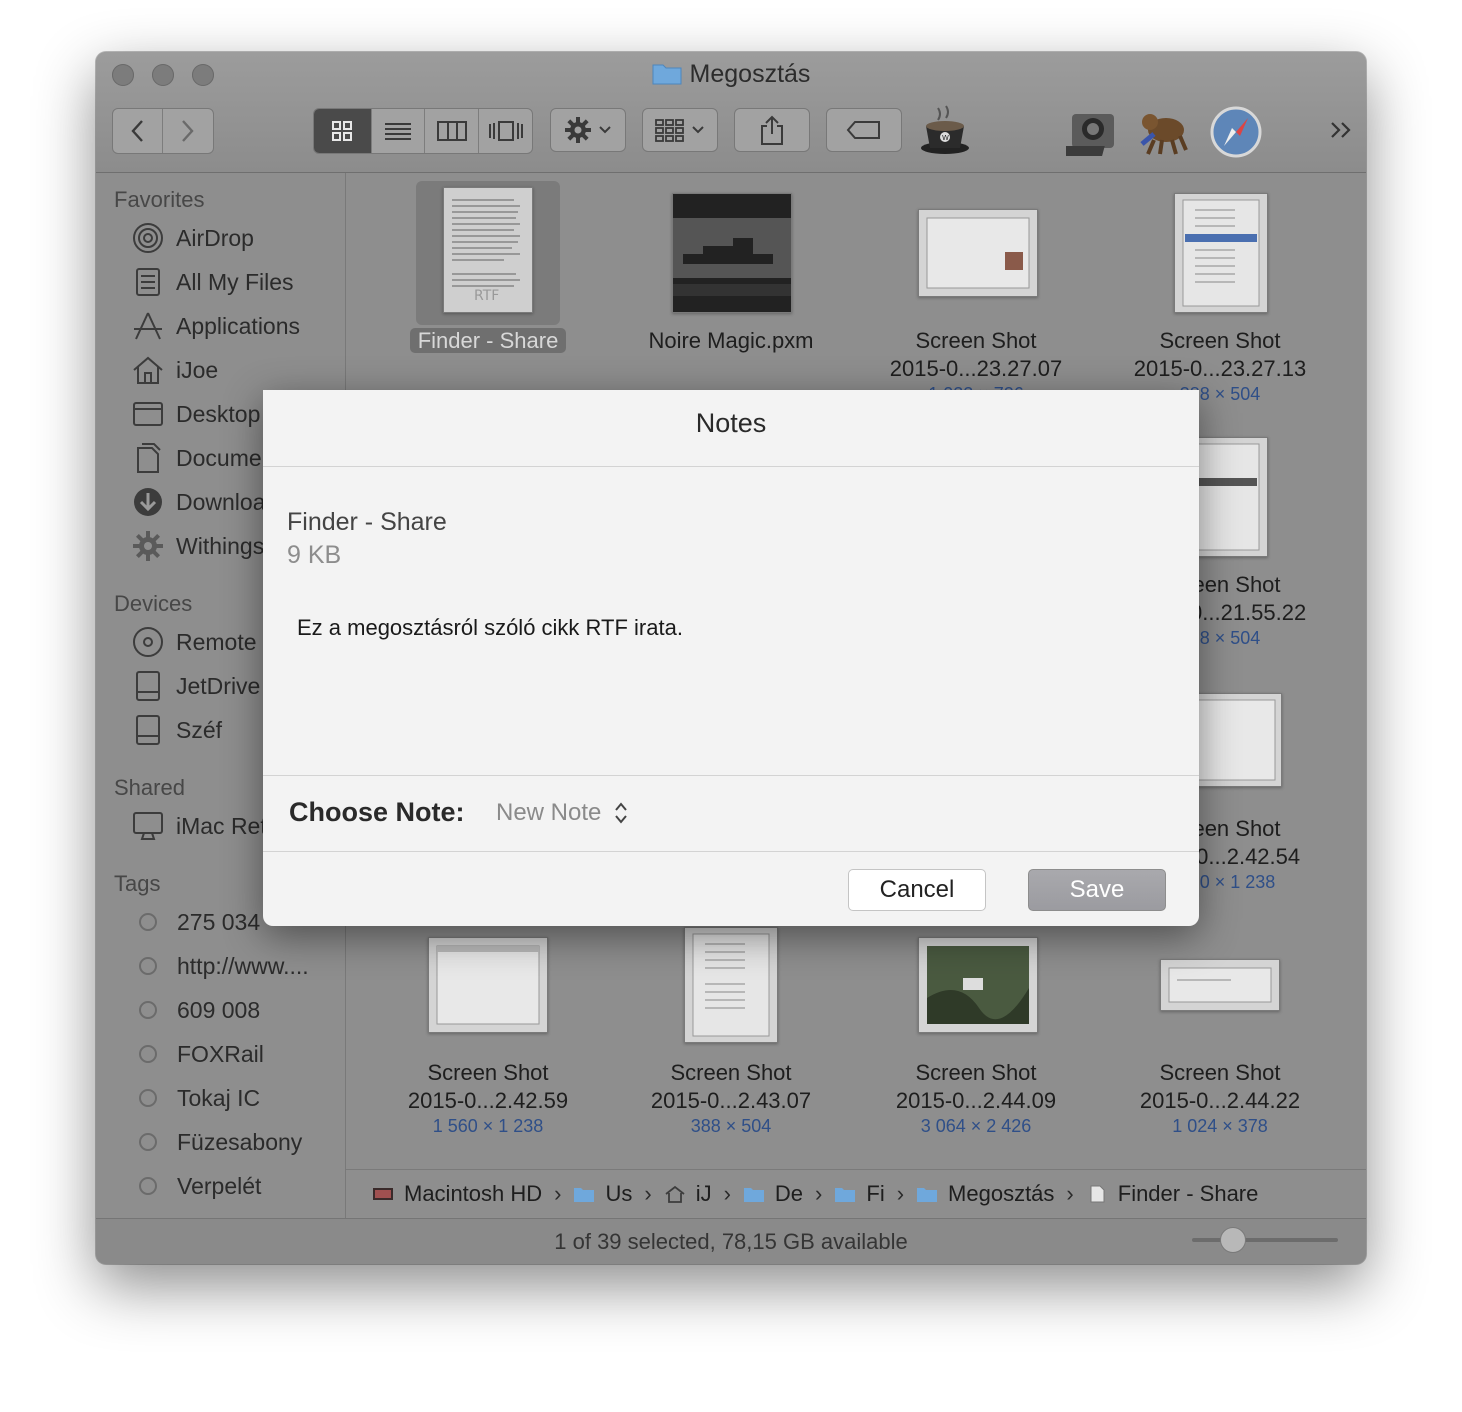 This screenshot has height=1412, width=1462. Describe the element at coordinates (198, 546) in the screenshot. I see `sidebar-item-withings: Withings` at that location.